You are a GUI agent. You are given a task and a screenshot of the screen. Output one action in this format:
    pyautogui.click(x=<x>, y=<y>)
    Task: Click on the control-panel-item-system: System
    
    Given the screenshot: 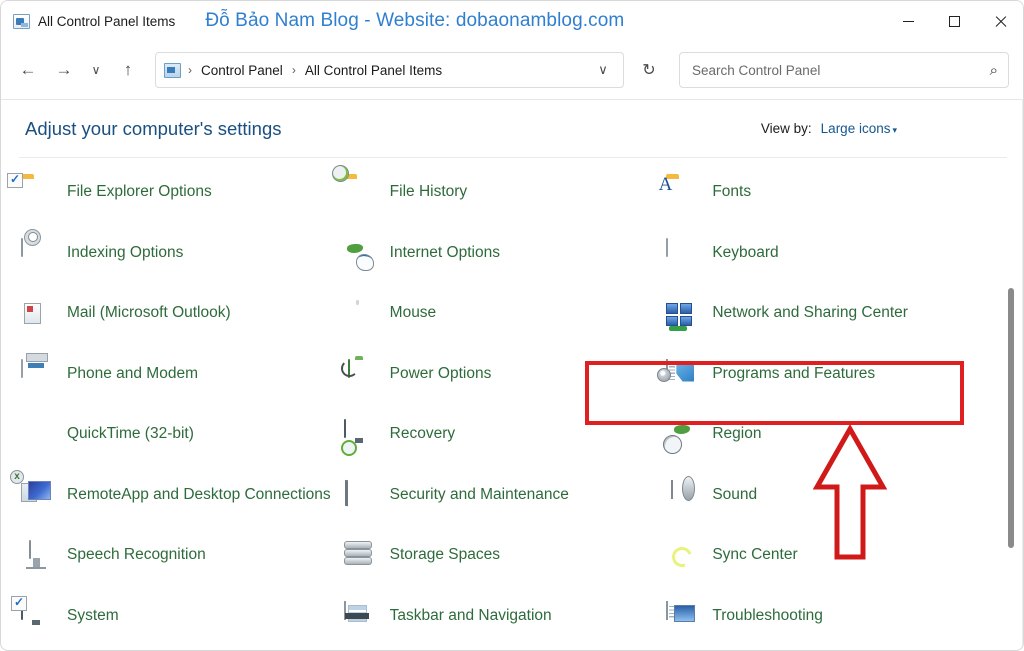 What is the action you would take?
    pyautogui.click(x=177, y=616)
    